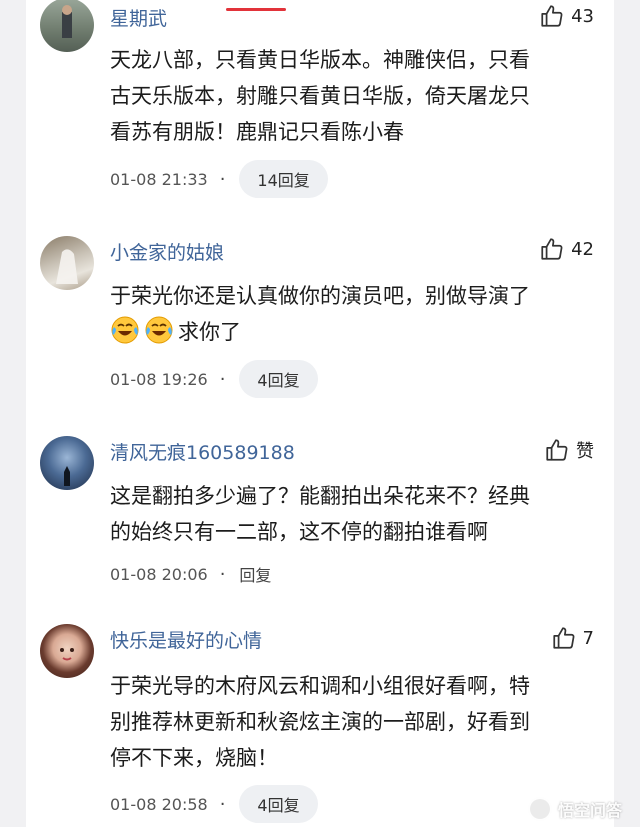  Describe the element at coordinates (566, 249) in the screenshot. I see `like-button: 42` at that location.